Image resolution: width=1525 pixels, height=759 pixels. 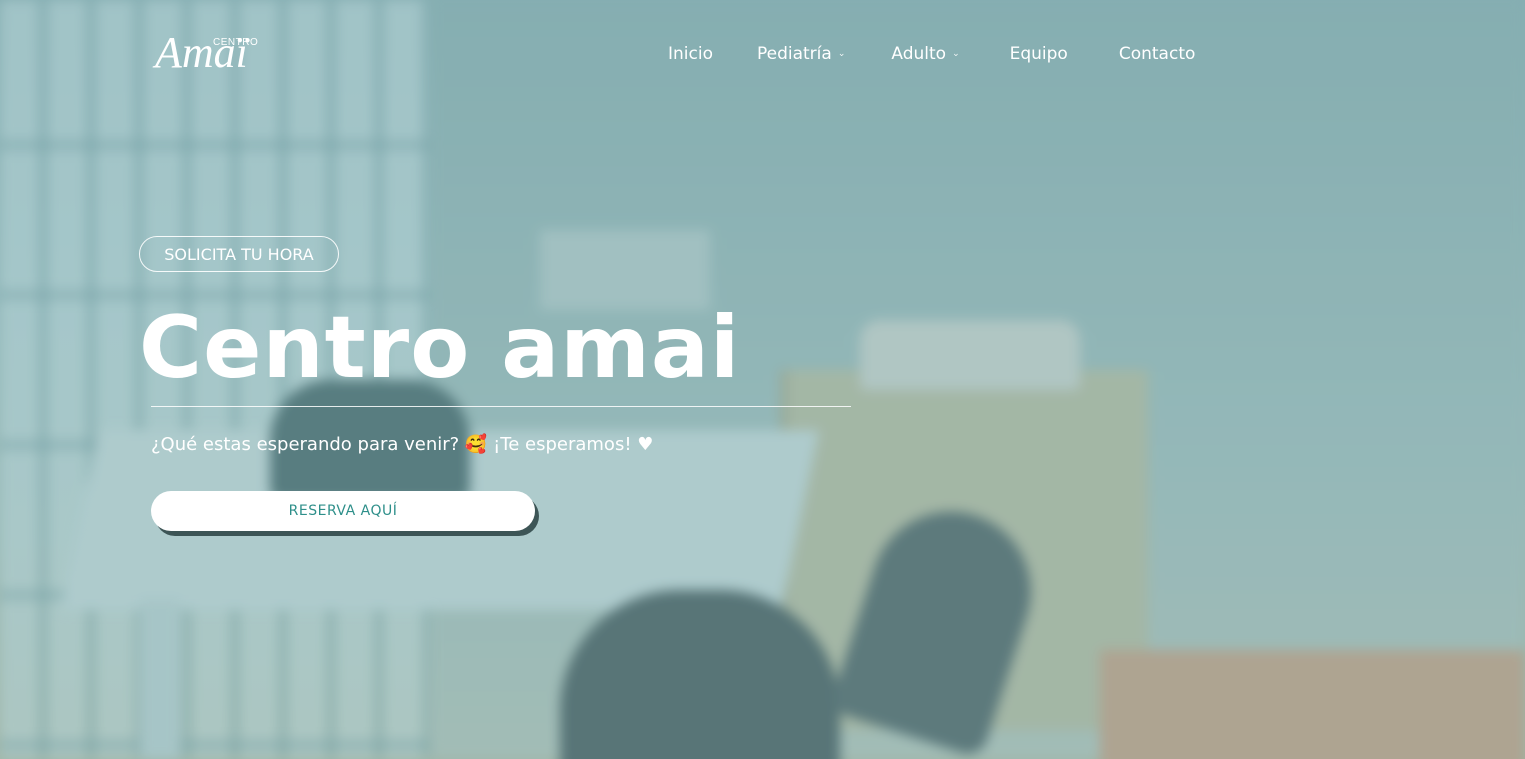 I want to click on reserve-button: RESERVA AQUÍ, so click(x=343, y=511).